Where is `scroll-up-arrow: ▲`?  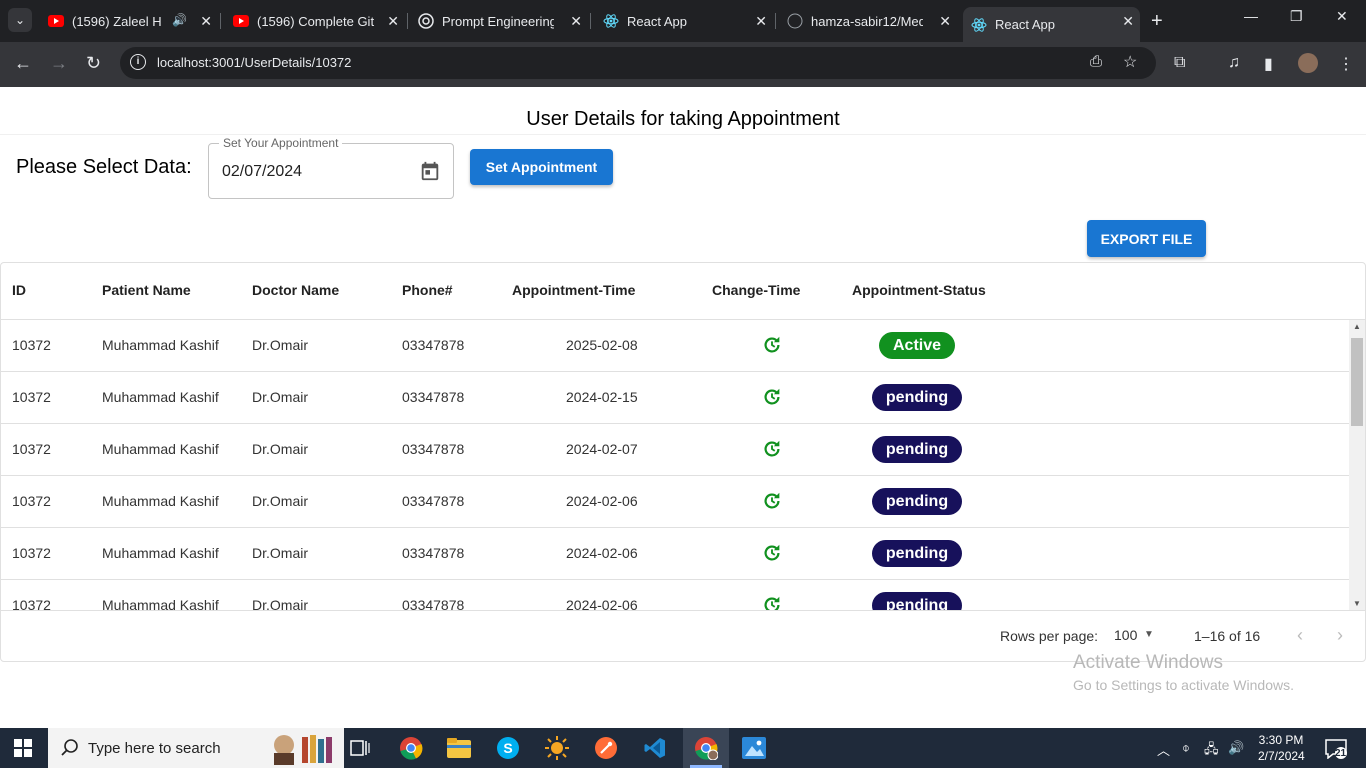 scroll-up-arrow: ▲ is located at coordinates (1357, 326).